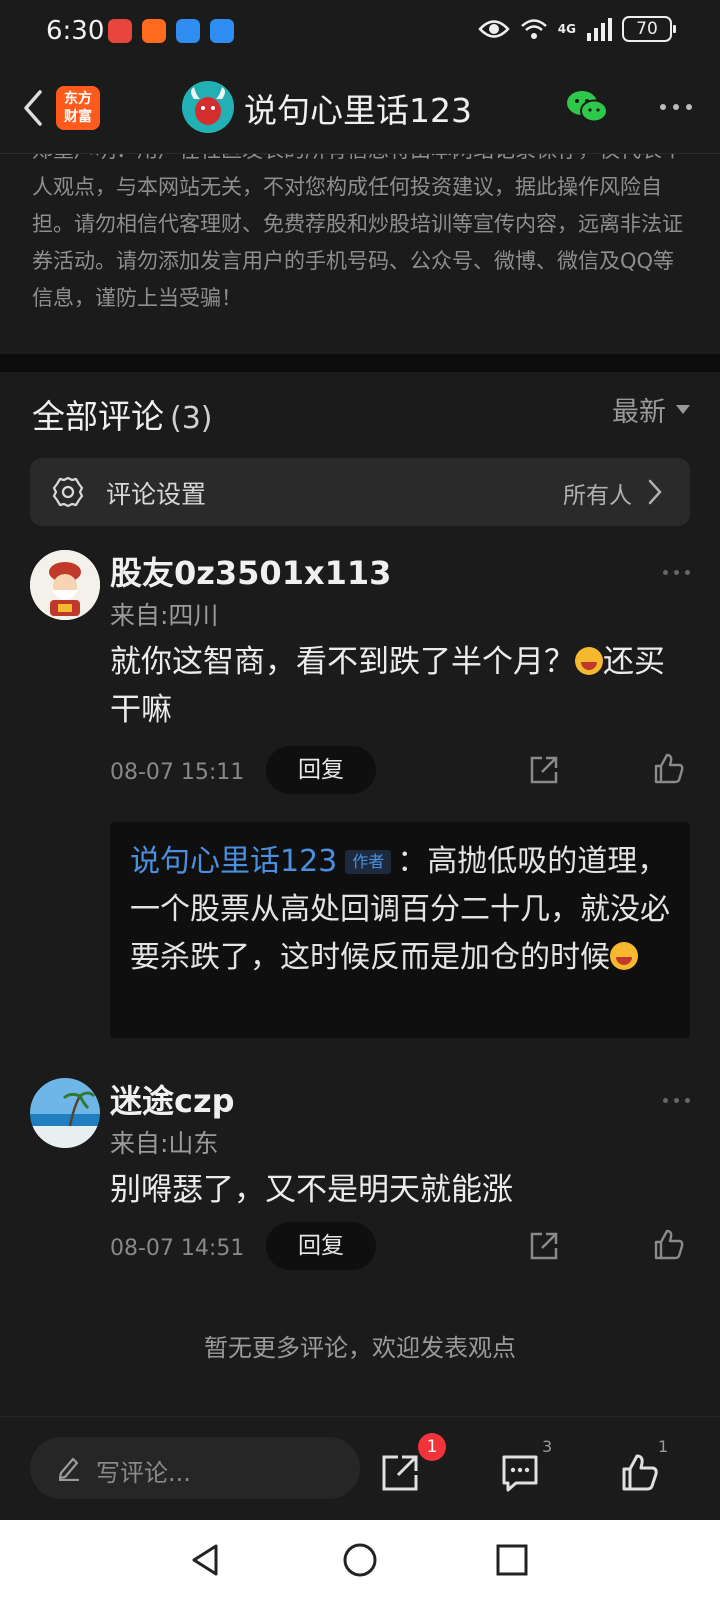  I want to click on caret-down-icon, so click(683, 409).